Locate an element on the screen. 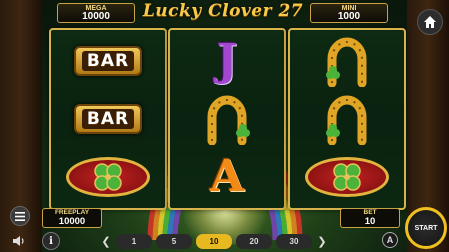 This screenshot has width=449, height=252. bet-selector: ❮ 1 5 10 20 30 ❯ is located at coordinates (218, 241).